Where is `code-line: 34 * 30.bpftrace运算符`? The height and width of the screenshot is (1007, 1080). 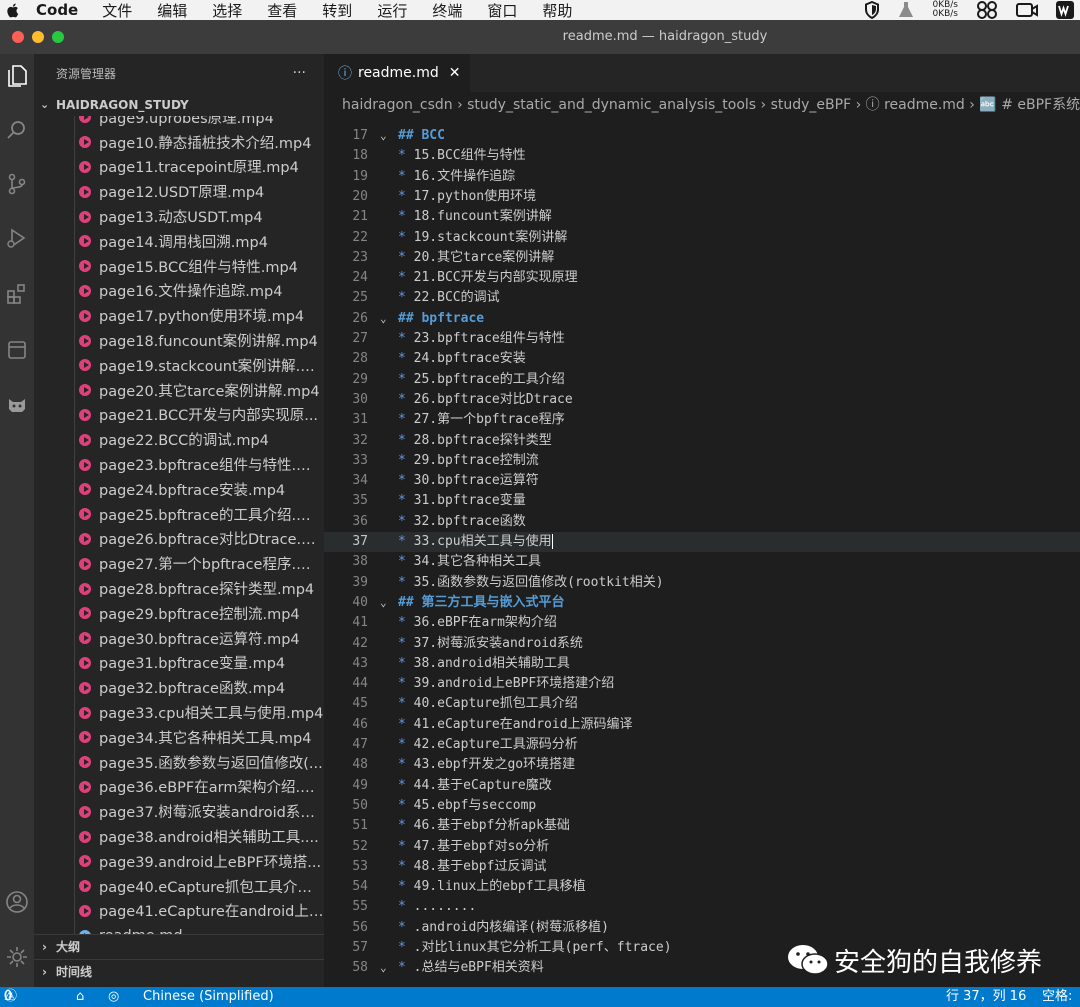
code-line: 34 * 30.bpftrace运算符 is located at coordinates (702, 481).